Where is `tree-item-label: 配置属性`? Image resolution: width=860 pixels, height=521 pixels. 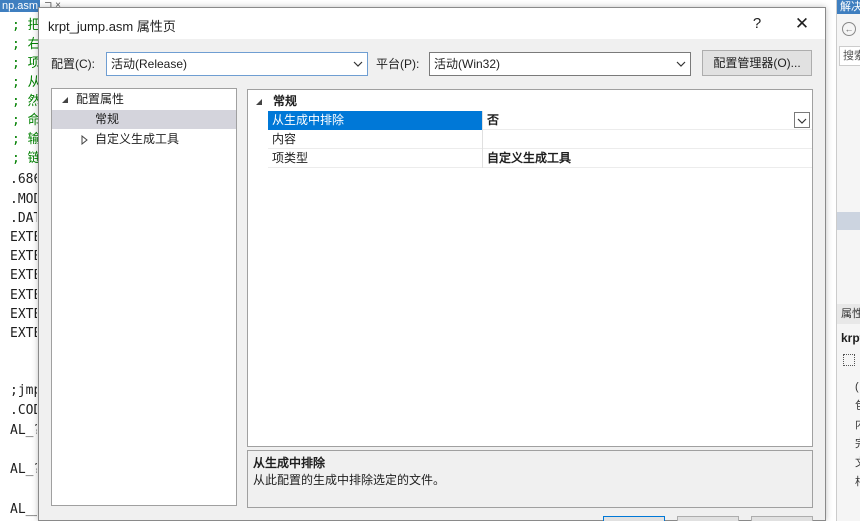
tree-item-label: 配置属性 is located at coordinates (100, 99).